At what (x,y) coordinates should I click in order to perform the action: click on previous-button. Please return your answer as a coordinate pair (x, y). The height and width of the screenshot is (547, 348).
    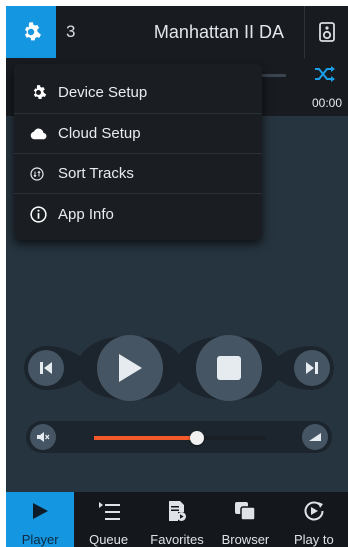
    Looking at the image, I should click on (46, 368).